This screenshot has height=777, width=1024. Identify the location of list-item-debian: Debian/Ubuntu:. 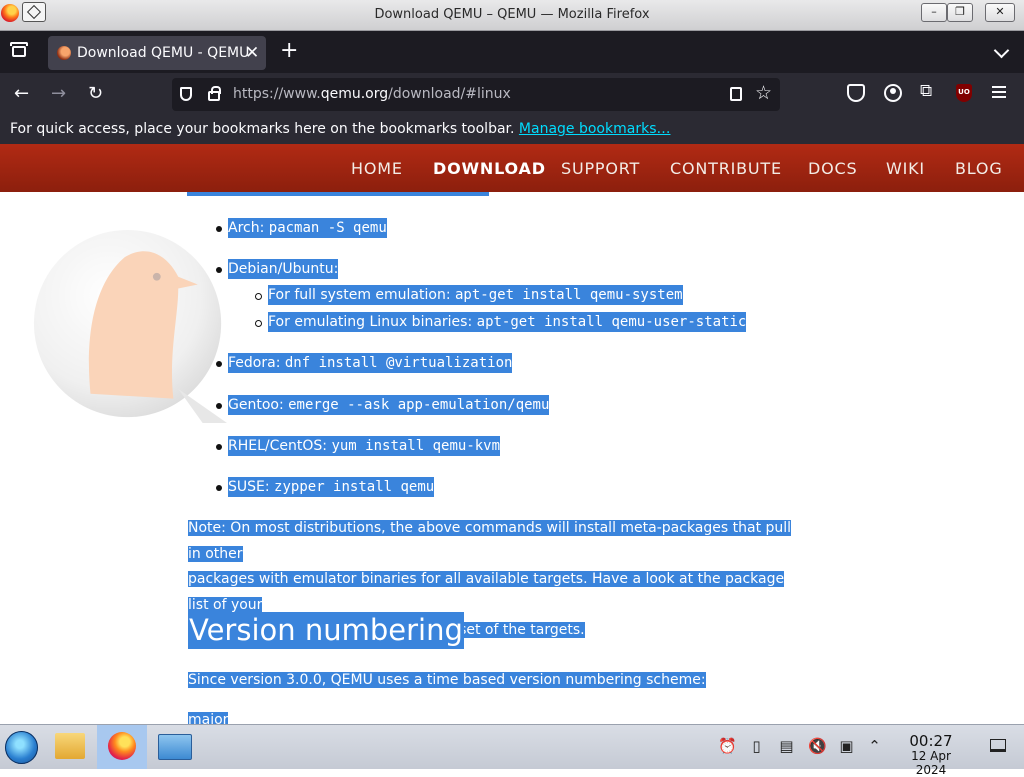
(283, 269).